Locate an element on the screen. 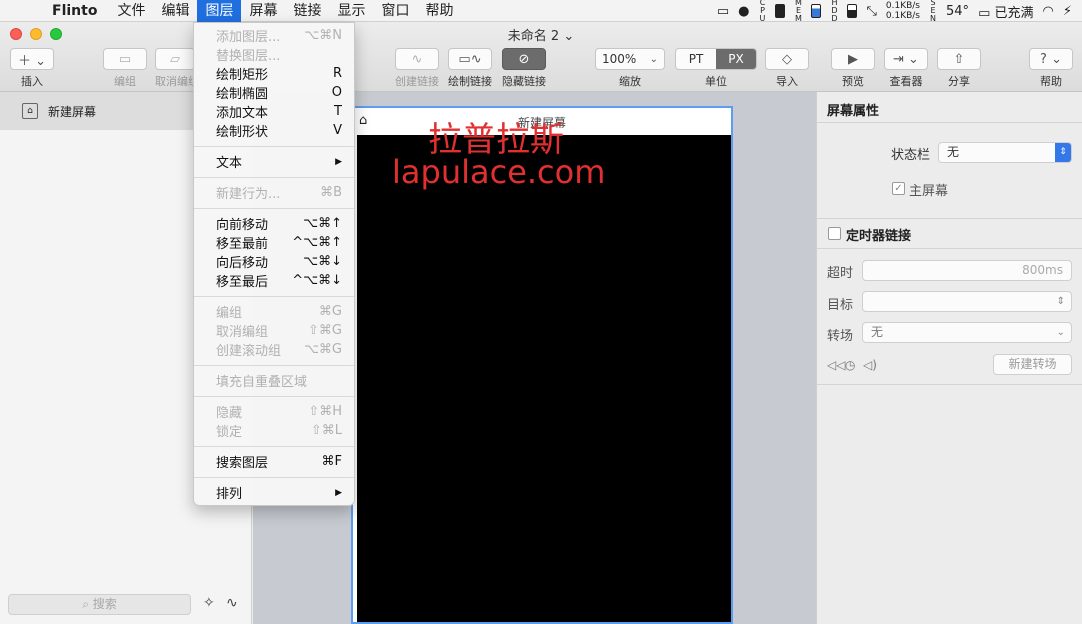 Image resolution: width=1082 pixels, height=624 pixels. import-tool: ◇ 导入 is located at coordinates (787, 68).